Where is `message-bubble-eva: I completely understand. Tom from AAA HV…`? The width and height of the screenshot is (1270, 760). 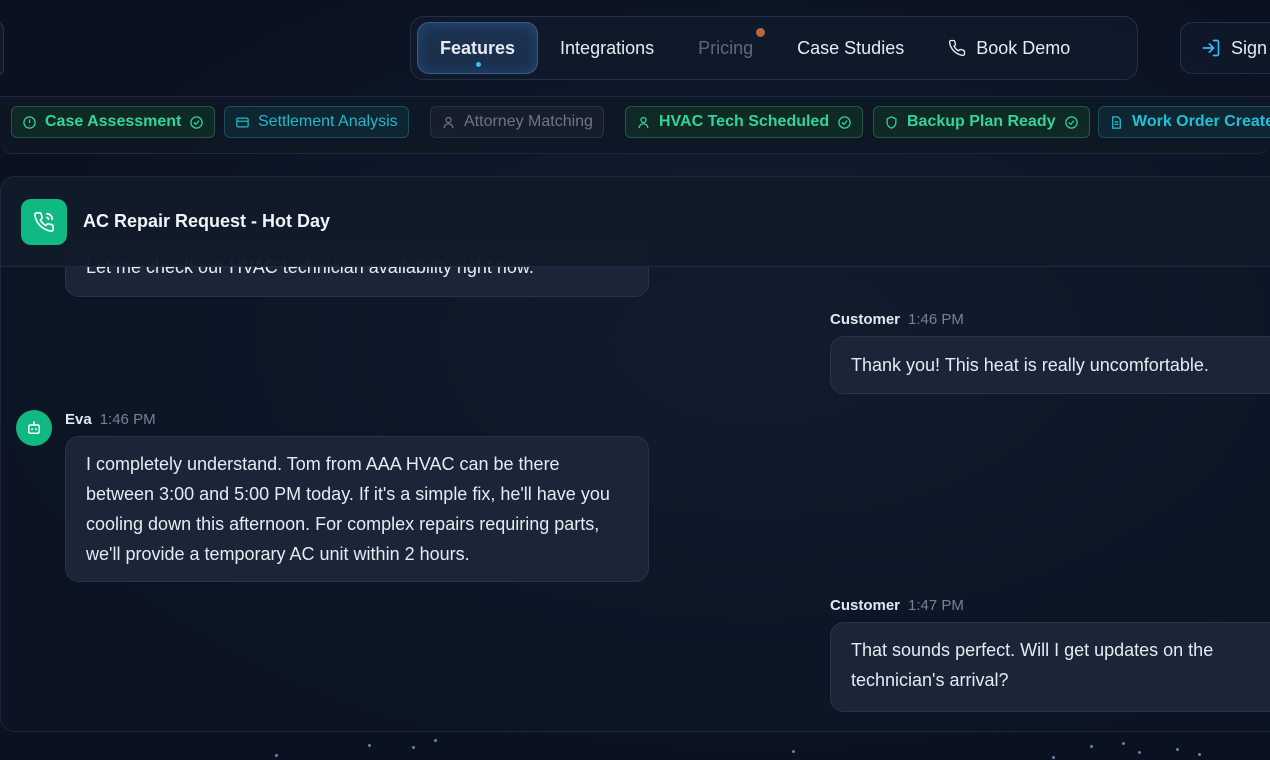
message-bubble-eva: I completely understand. Tom from AAA HV… is located at coordinates (357, 509).